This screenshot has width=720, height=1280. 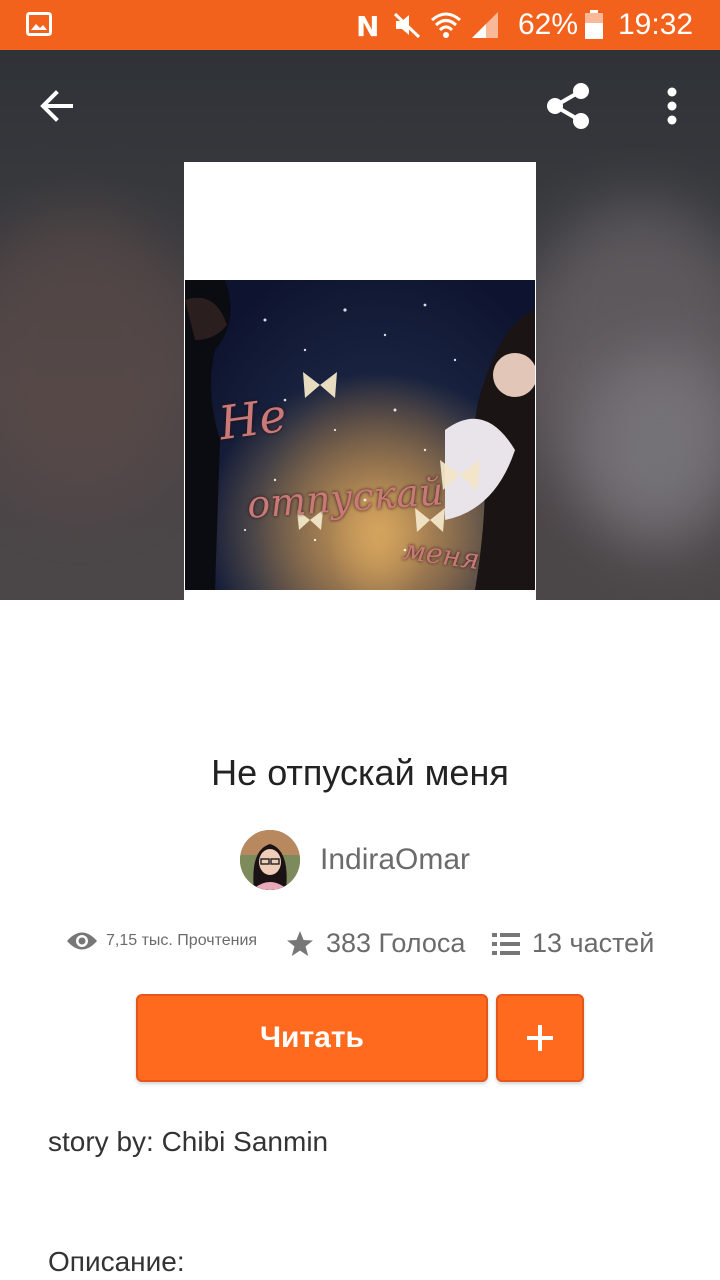 I want to click on story-stats: 7,15 тыс. Прочтения 383 Голоса 13 частей, so click(x=360, y=946).